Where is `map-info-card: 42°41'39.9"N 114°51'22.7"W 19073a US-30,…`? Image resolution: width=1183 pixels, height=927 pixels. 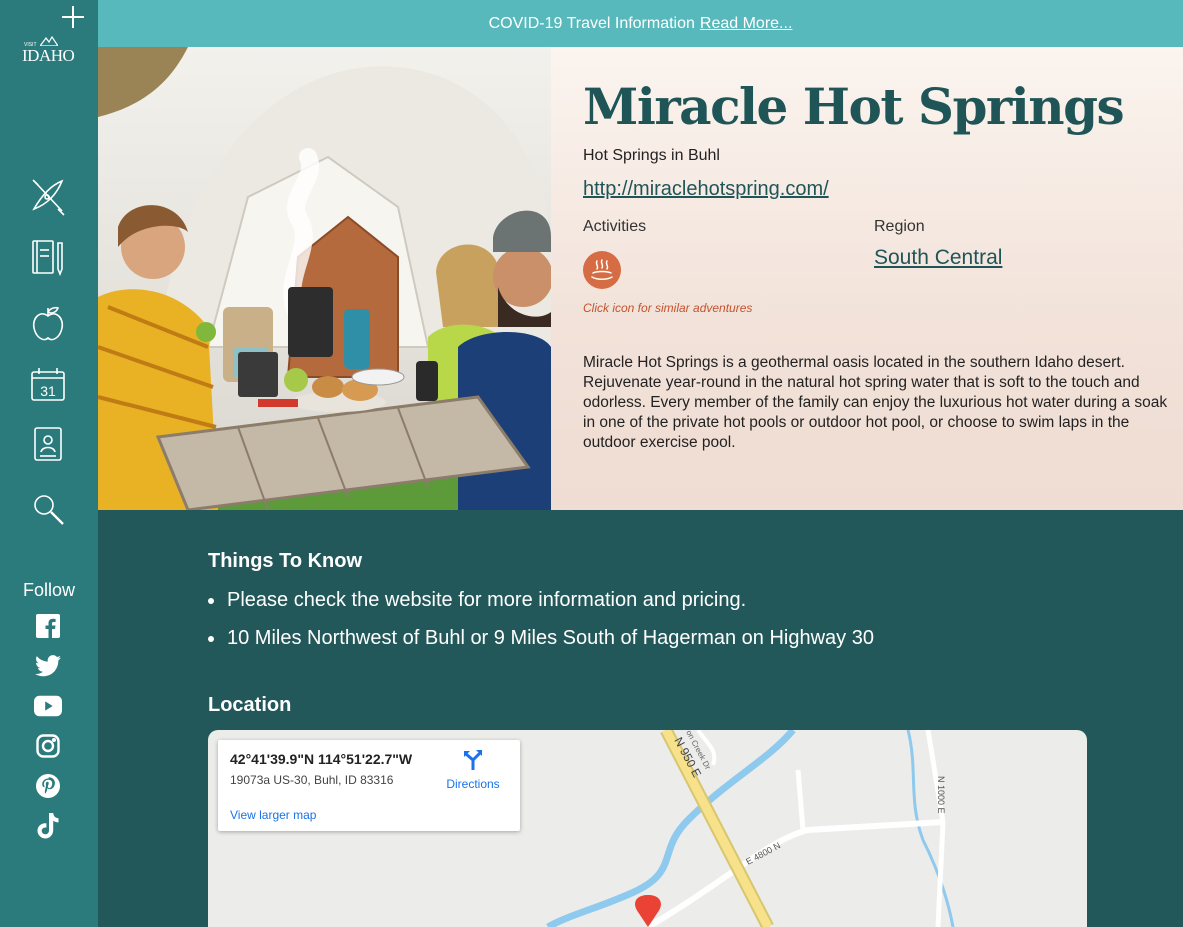
map-info-card: 42°41'39.9"N 114°51'22.7"W 19073a US-30,… is located at coordinates (369, 785).